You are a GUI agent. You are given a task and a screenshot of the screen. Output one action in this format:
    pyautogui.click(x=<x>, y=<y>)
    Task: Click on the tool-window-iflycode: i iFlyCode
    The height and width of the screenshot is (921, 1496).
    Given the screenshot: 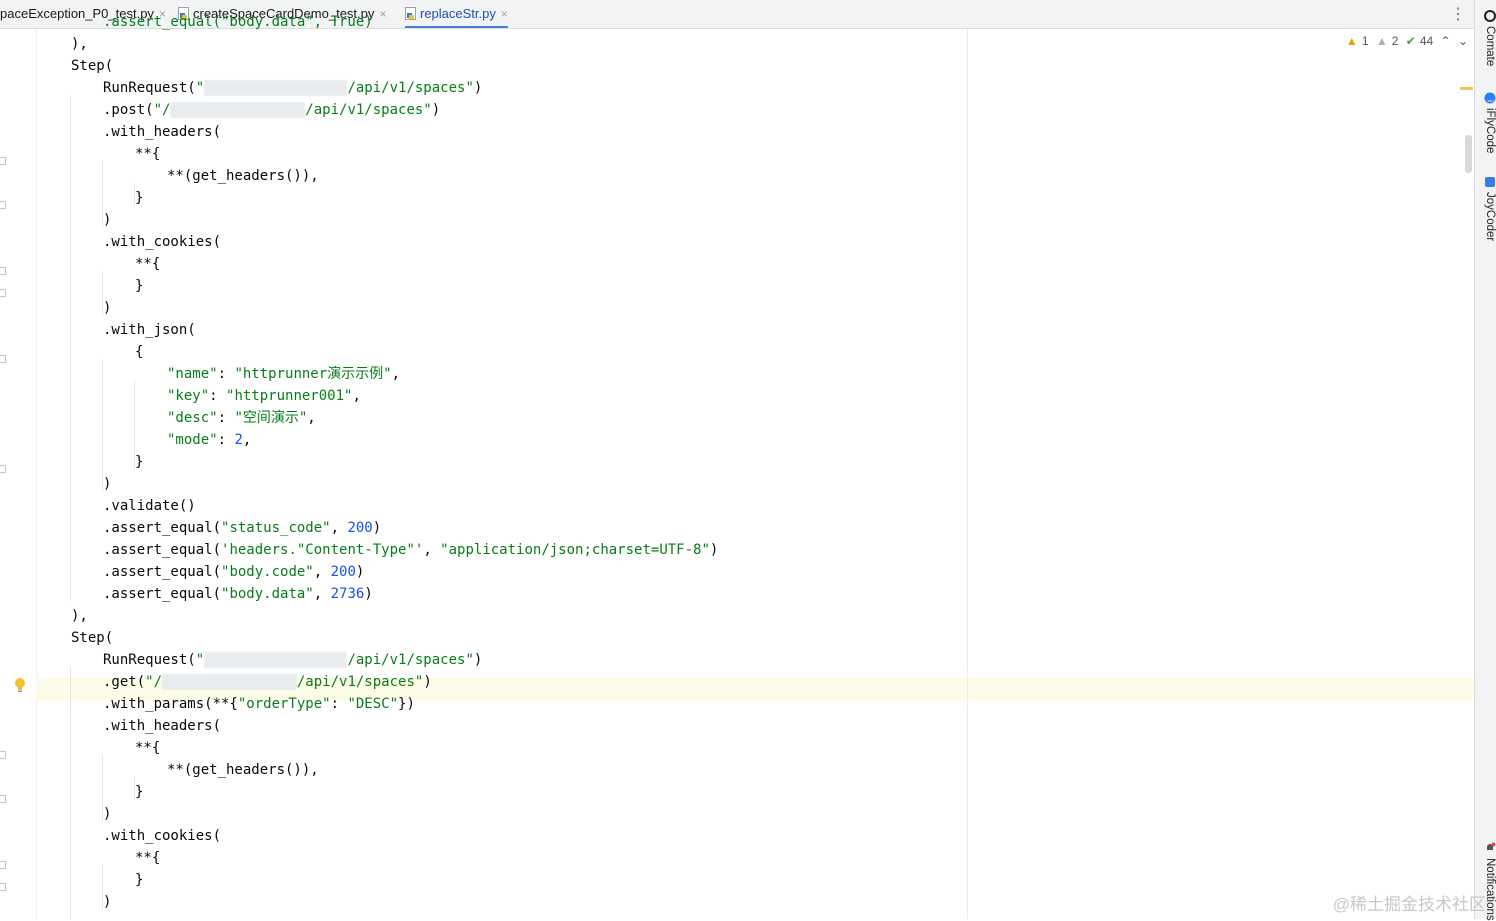 What is the action you would take?
    pyautogui.click(x=1486, y=122)
    